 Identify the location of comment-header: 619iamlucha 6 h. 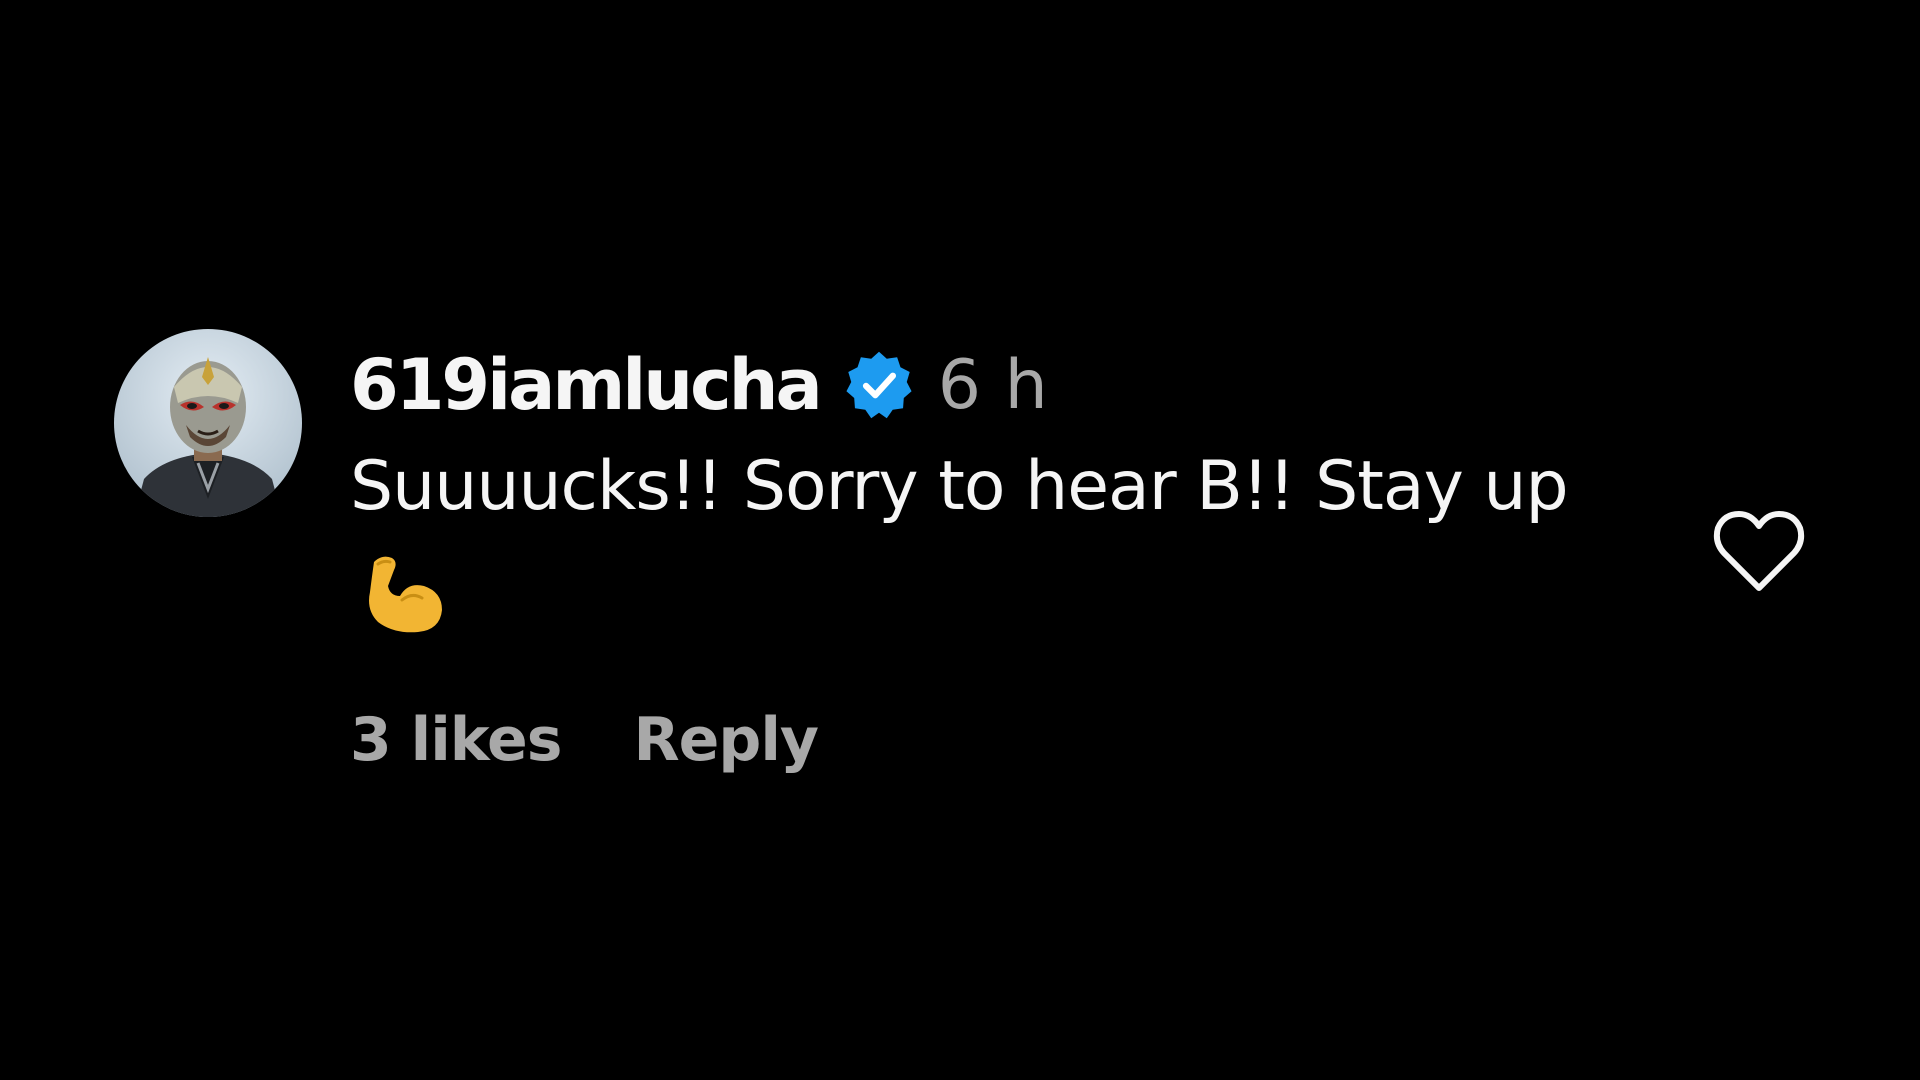
(699, 385).